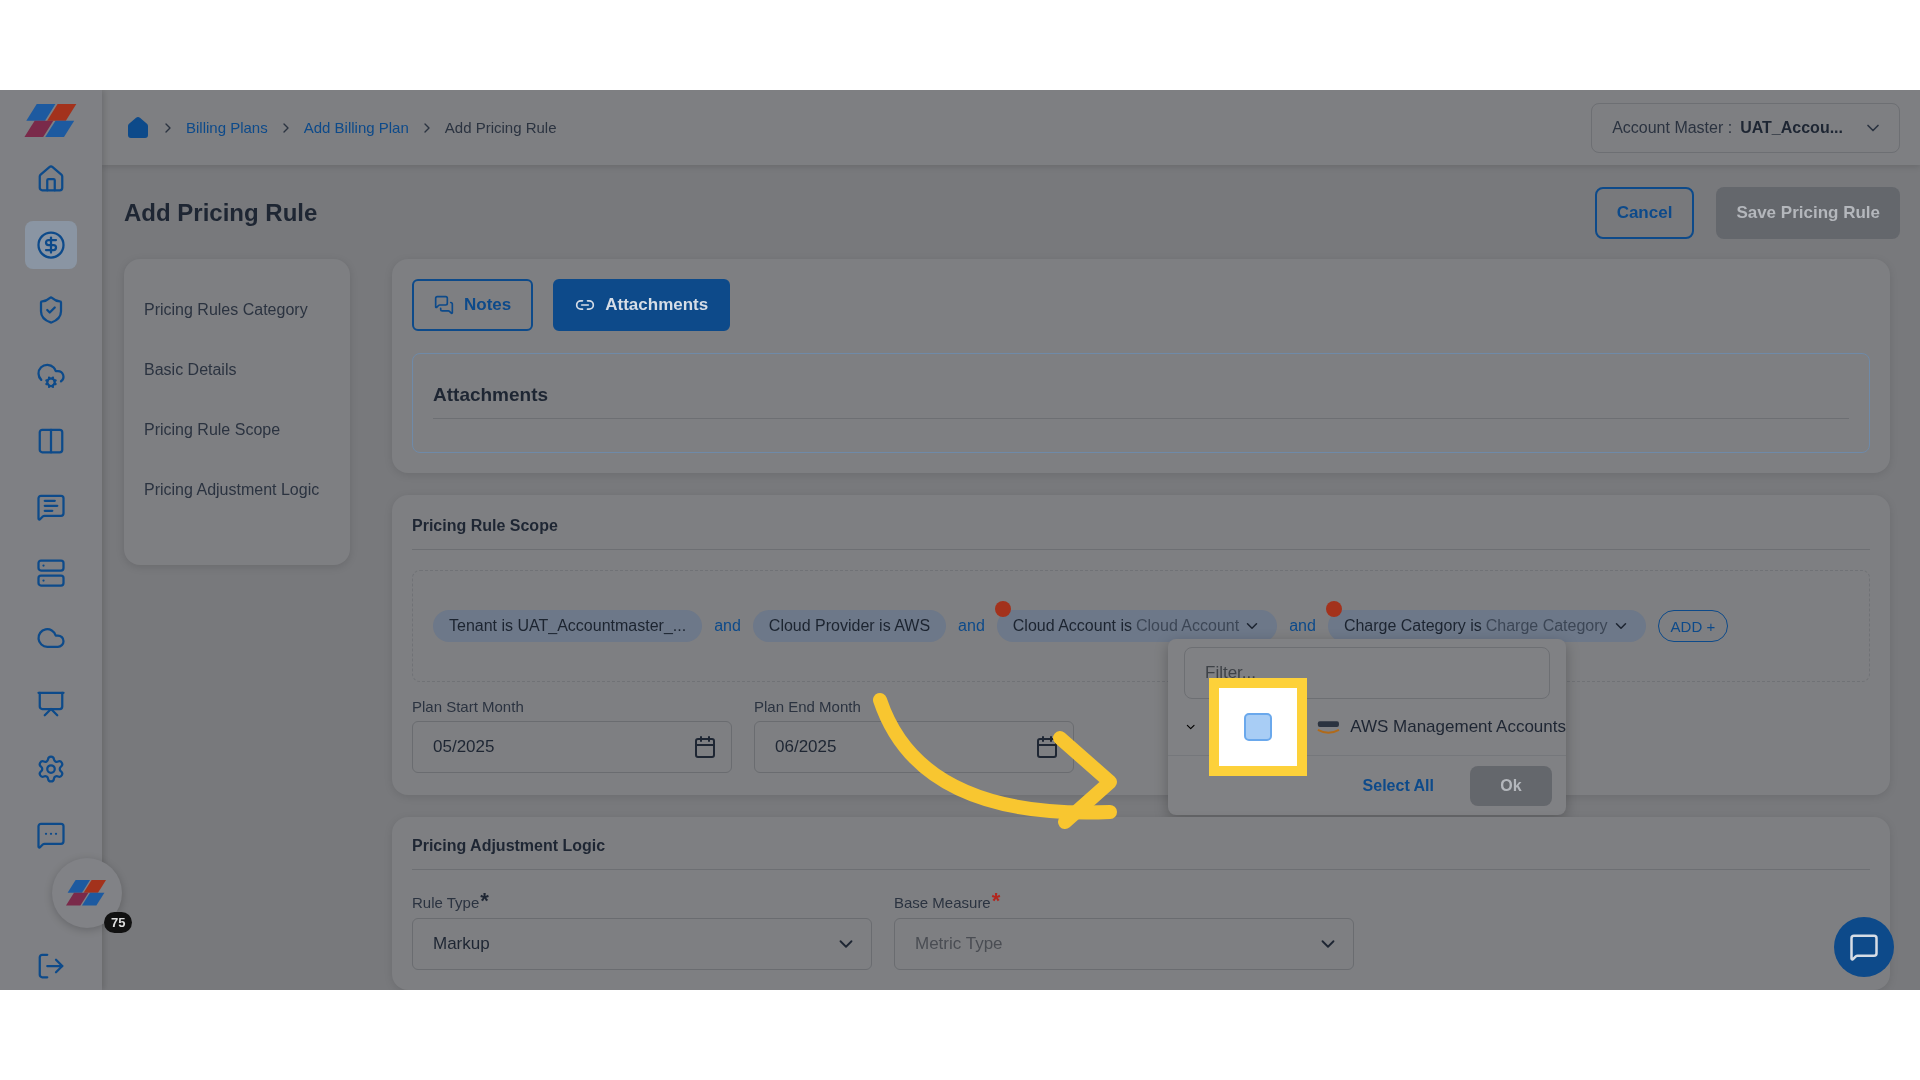 The height and width of the screenshot is (1080, 1920). Describe the element at coordinates (642, 944) in the screenshot. I see `select-field: Markup` at that location.